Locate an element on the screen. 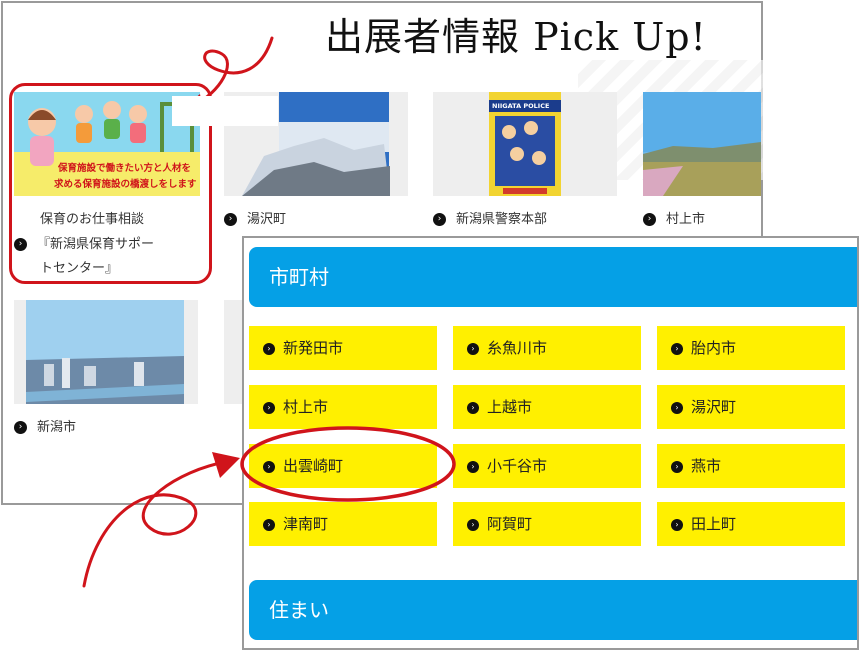  exhibitor-card-image-niigata-city is located at coordinates (106, 352).